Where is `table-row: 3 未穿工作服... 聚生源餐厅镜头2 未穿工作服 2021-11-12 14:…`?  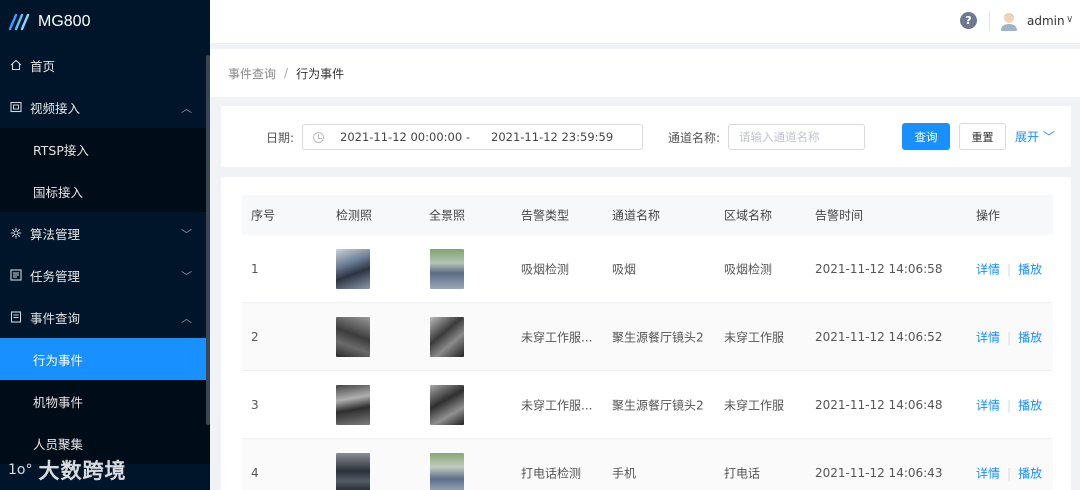
table-row: 3 未穿工作服... 聚生源餐厅镜头2 未穿工作服 2021-11-12 14:… is located at coordinates (647, 405).